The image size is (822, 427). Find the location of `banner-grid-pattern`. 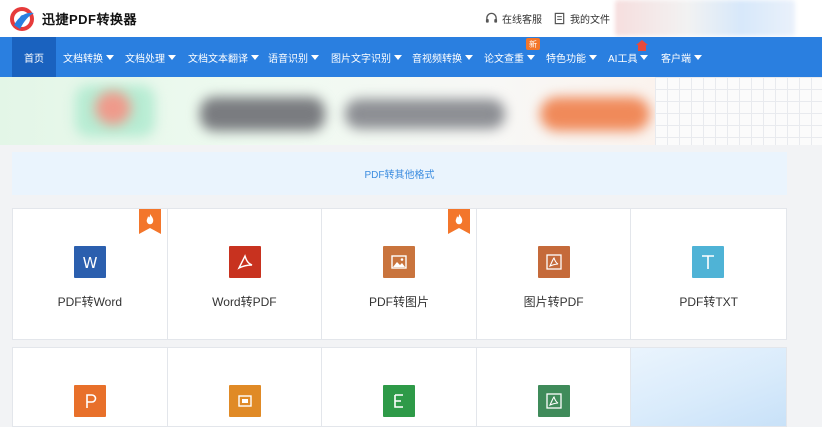

banner-grid-pattern is located at coordinates (738, 111).